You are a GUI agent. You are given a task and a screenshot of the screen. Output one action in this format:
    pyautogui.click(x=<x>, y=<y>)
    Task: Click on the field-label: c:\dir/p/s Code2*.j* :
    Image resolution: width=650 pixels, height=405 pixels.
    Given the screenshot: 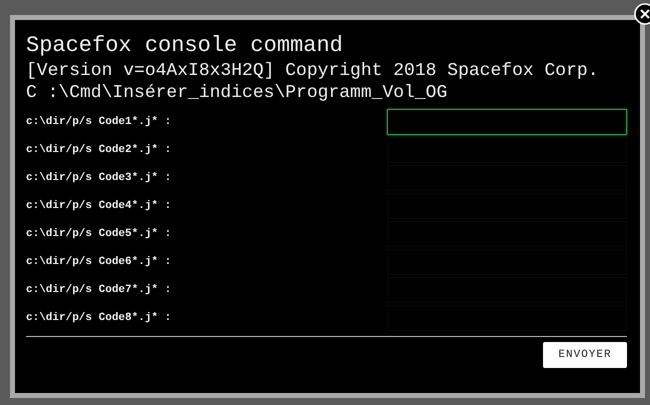 What is the action you would take?
    pyautogui.click(x=99, y=150)
    